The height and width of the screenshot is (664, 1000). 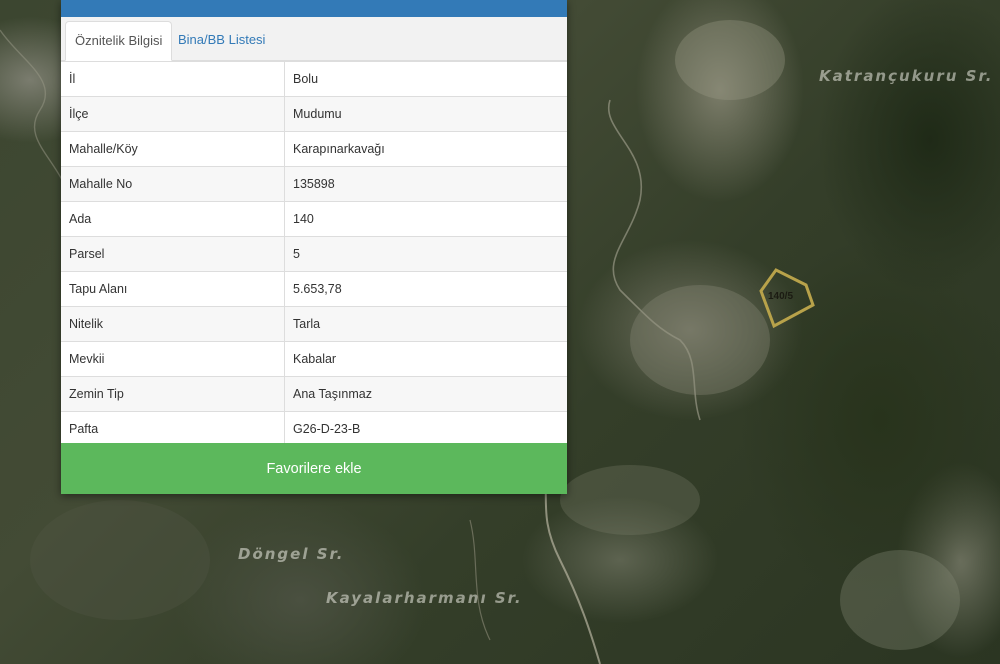 What do you see at coordinates (173, 184) in the screenshot?
I see `row-key: Mahalle No` at bounding box center [173, 184].